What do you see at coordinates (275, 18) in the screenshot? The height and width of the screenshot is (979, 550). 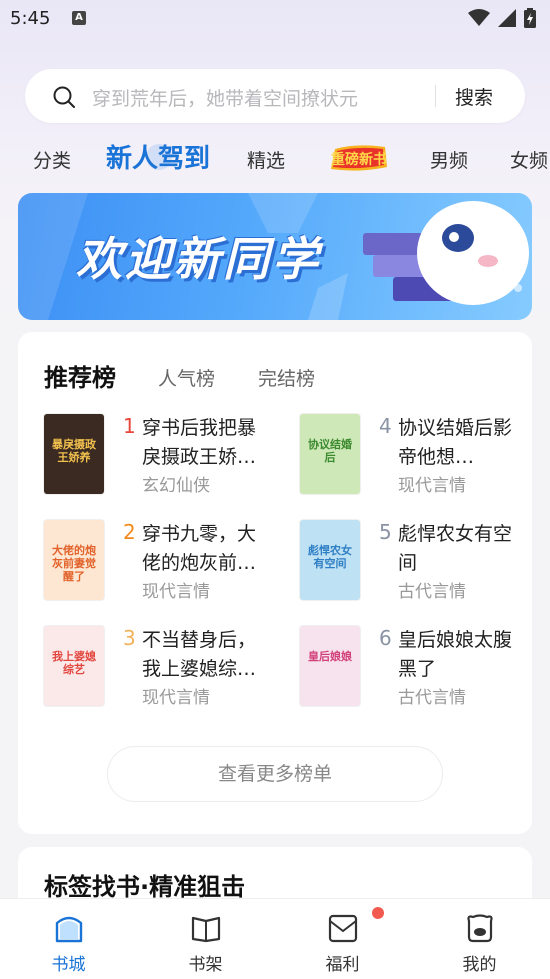 I see `status-bar: 5:45 A` at bounding box center [275, 18].